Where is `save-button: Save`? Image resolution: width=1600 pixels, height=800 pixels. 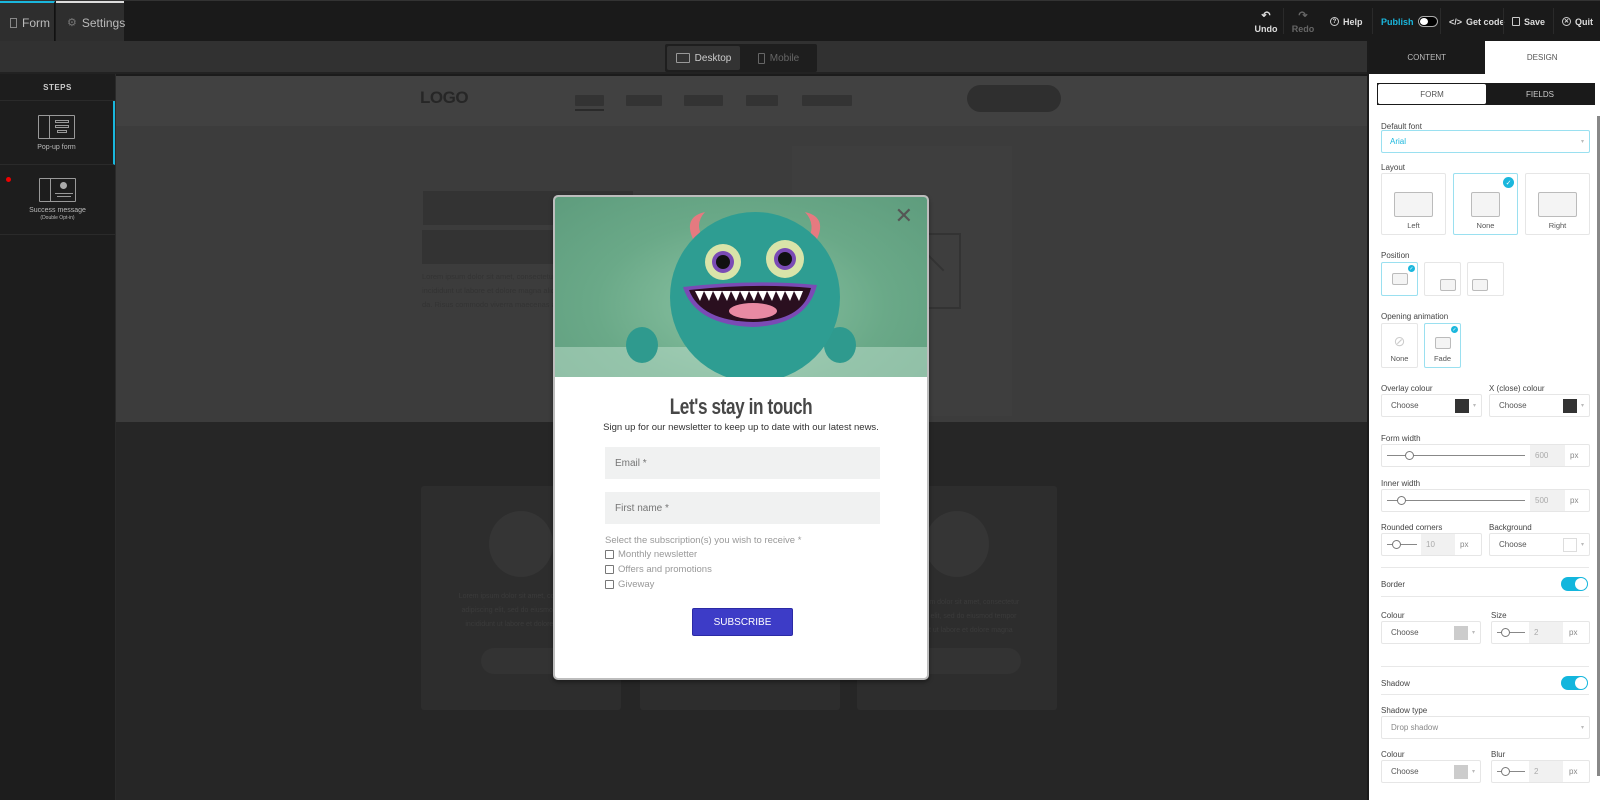
save-button: Save is located at coordinates (1528, 21).